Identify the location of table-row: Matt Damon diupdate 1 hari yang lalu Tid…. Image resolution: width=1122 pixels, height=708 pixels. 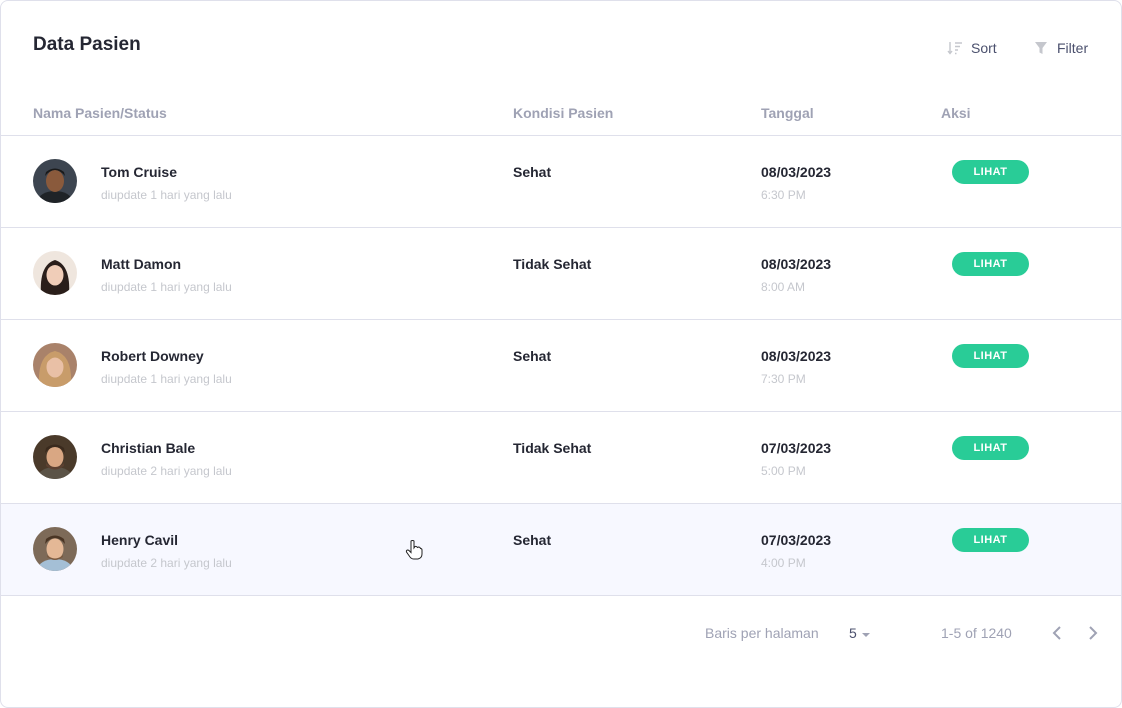
(561, 274).